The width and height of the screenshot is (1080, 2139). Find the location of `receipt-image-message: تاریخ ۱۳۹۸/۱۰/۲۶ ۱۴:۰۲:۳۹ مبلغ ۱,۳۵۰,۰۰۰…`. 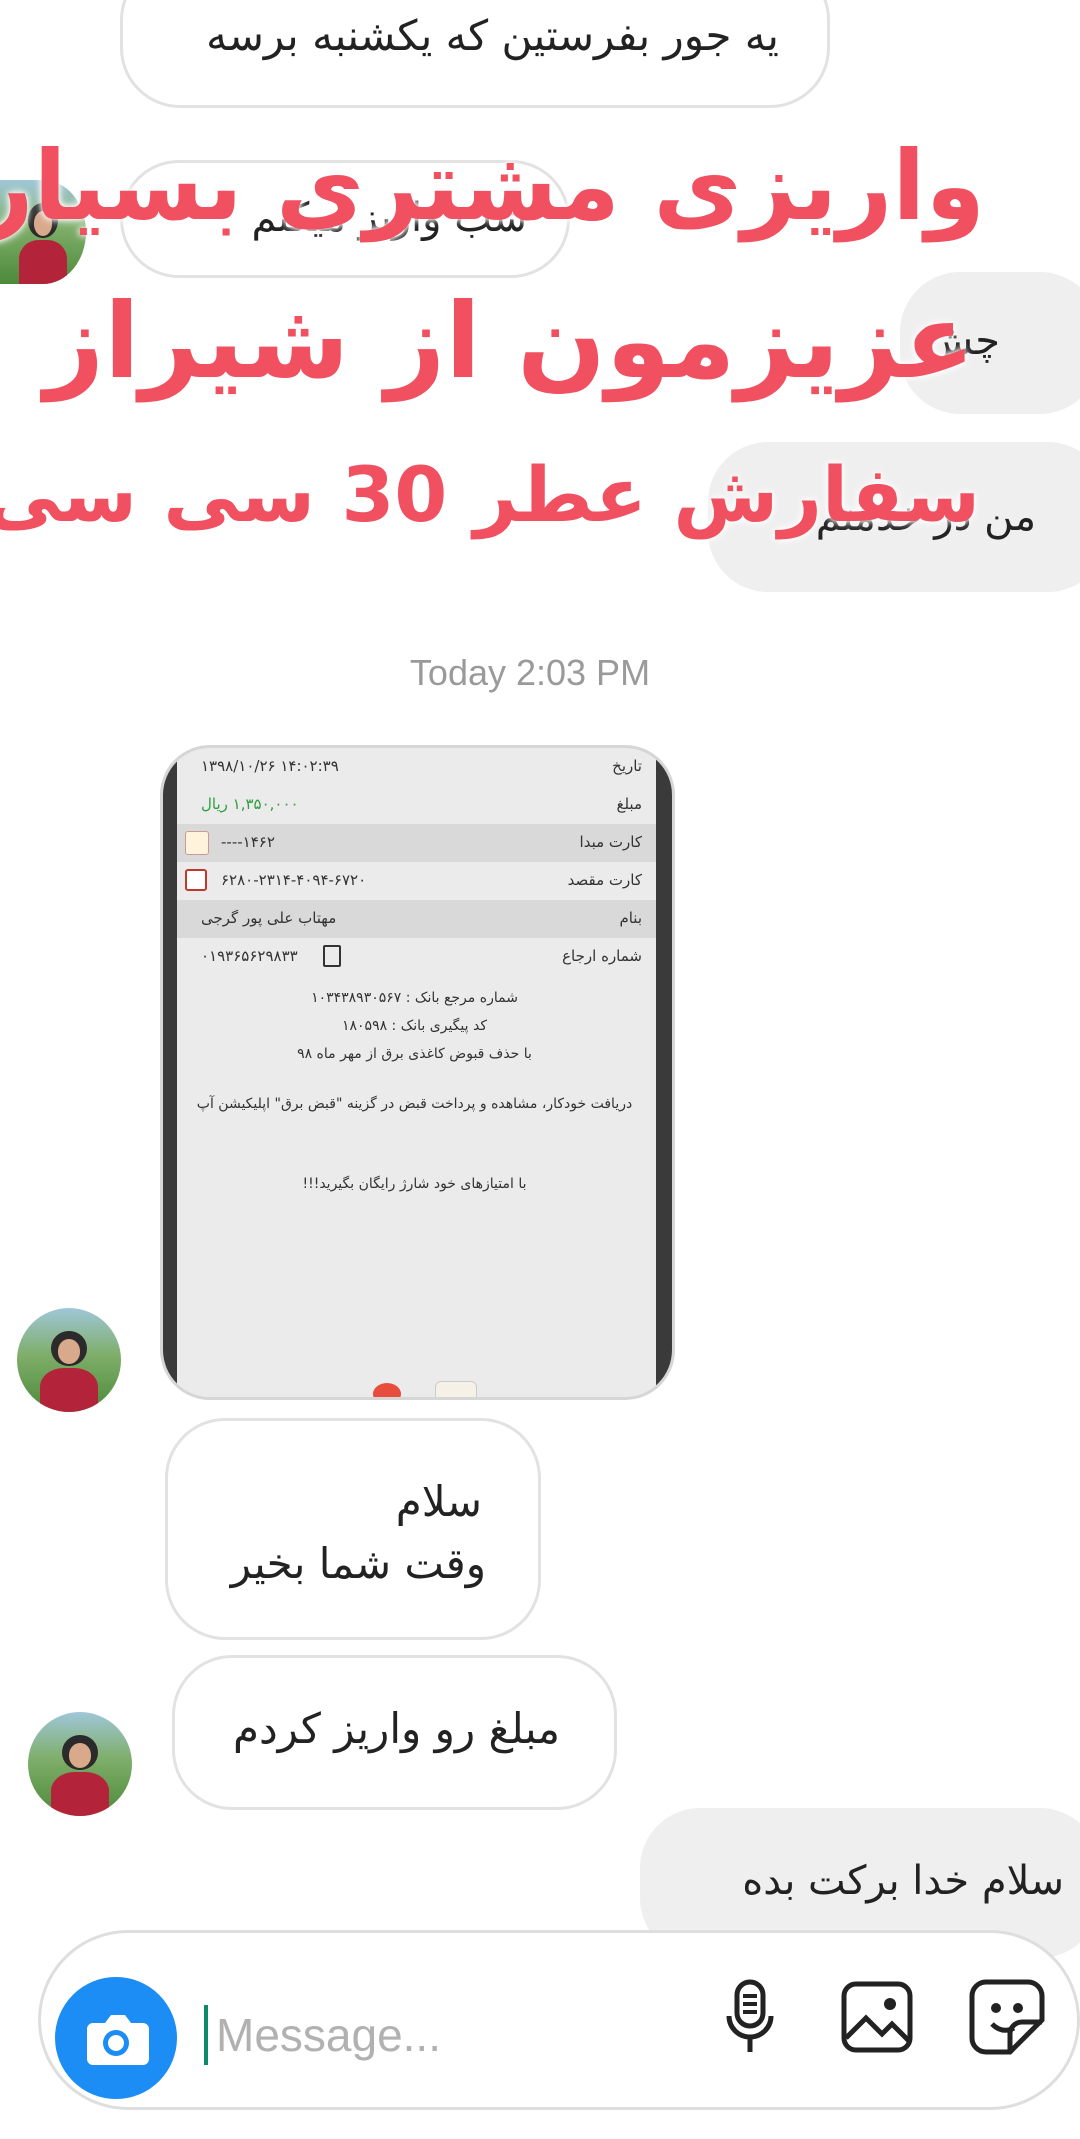

receipt-image-message: تاریخ ۱۳۹۸/۱۰/۲۶ ۱۴:۰۲:۳۹ مبلغ ۱,۳۵۰,۰۰۰… is located at coordinates (417, 1072).